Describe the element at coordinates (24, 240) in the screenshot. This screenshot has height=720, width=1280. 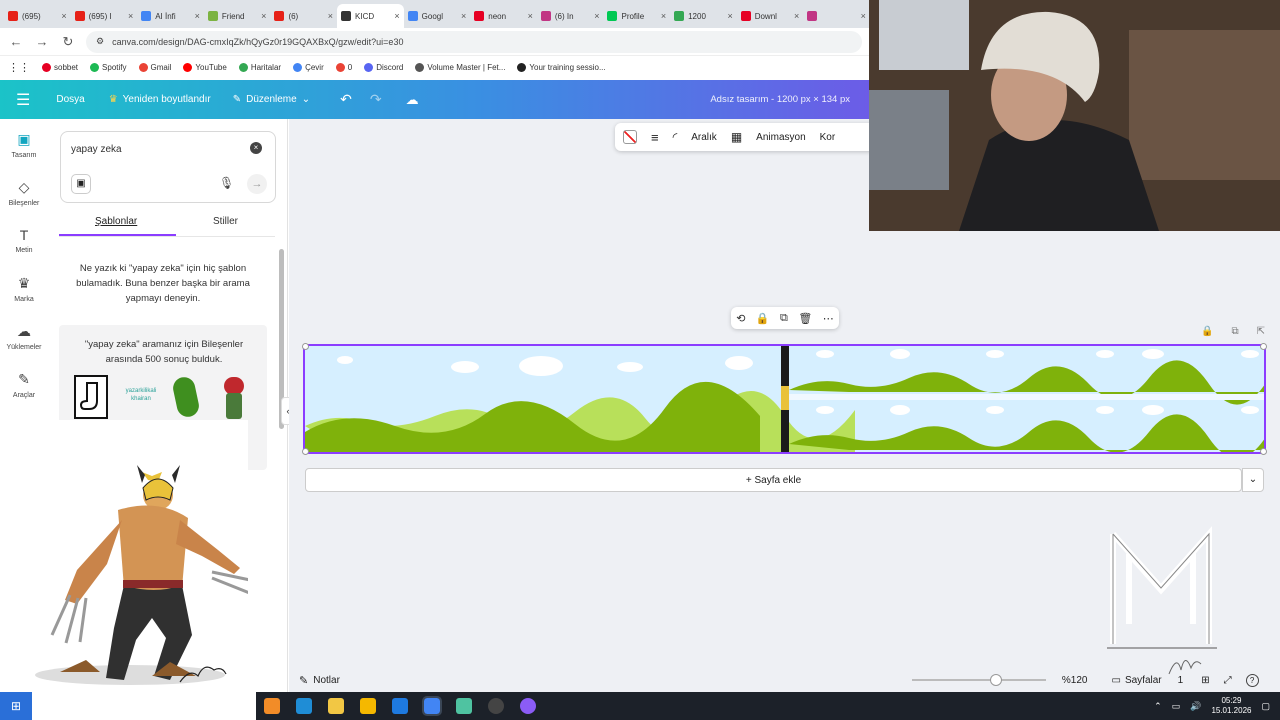
I see `rail-item-metin: T Metin` at that location.